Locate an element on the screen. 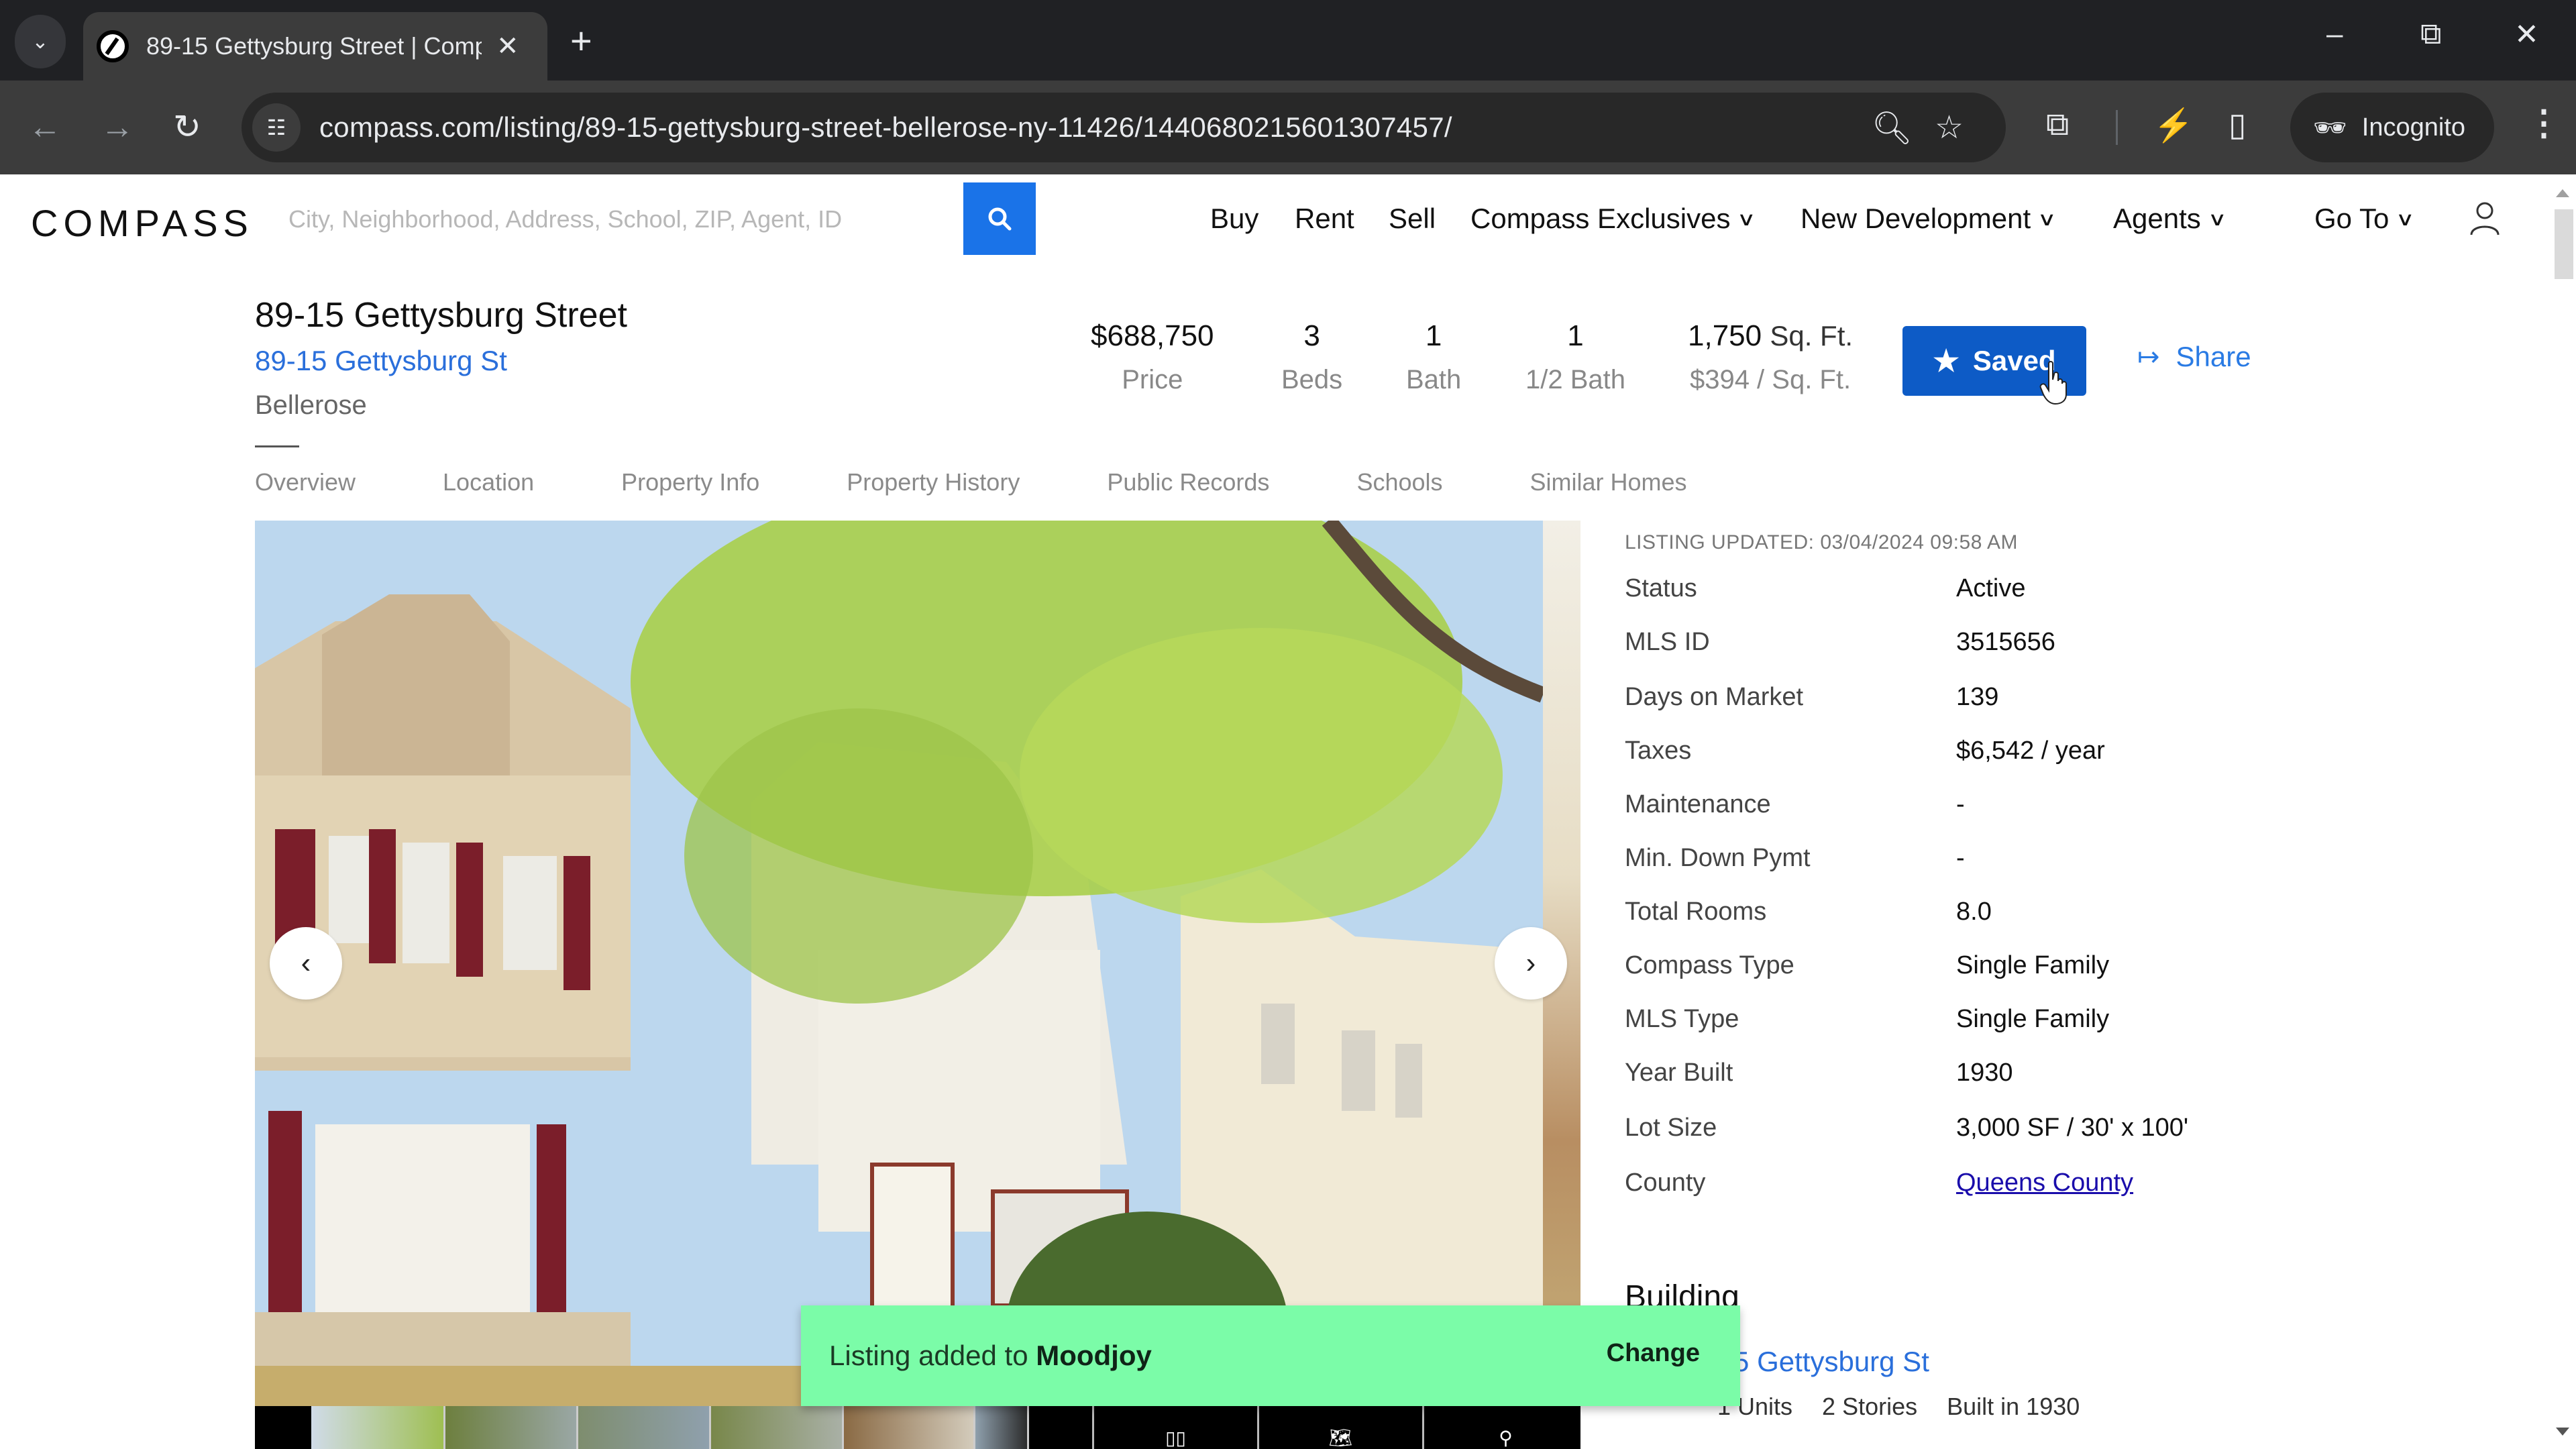 This screenshot has width=2576, height=1449. browser-tab-active: 89-15 Gettysburg Street | Comp ✕ is located at coordinates (315, 46).